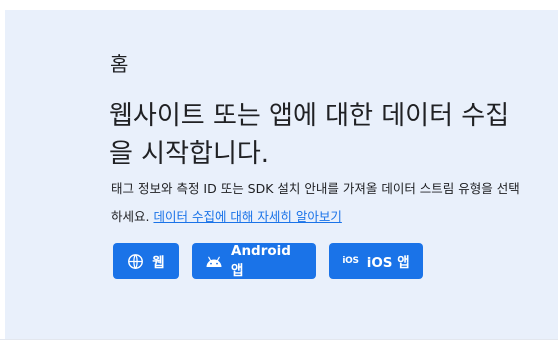  I want to click on android-button-label: Android 앱, so click(261, 261).